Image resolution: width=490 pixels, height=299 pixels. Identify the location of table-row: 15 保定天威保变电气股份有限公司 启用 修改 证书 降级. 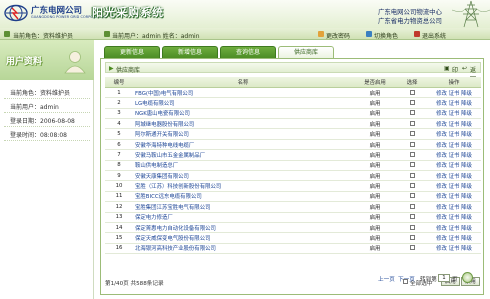
(293, 238).